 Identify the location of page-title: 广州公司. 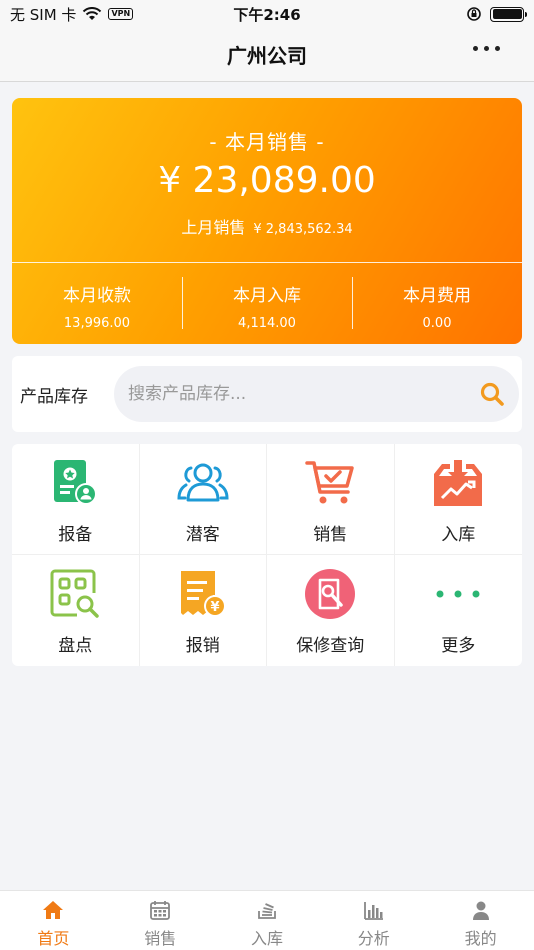
(267, 56).